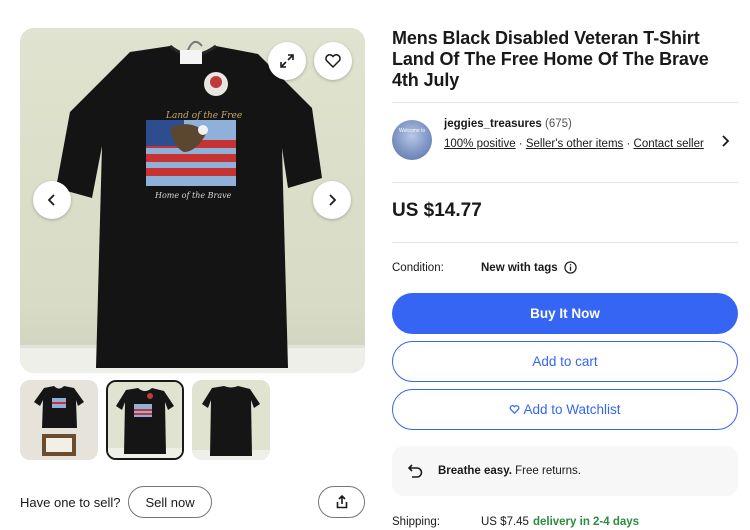 The image size is (750, 530). I want to click on next-image-button, so click(332, 200).